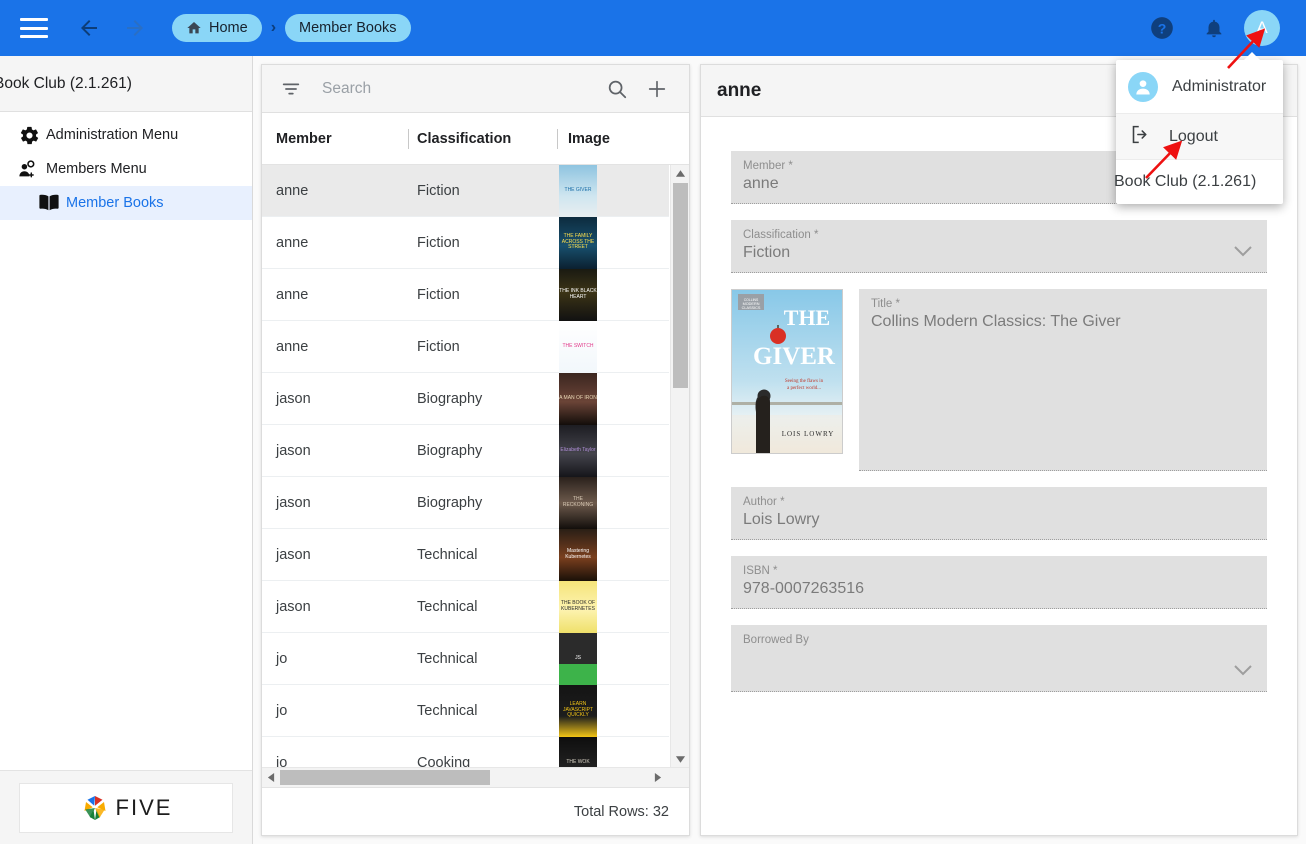 The width and height of the screenshot is (1306, 844). Describe the element at coordinates (804, 381) in the screenshot. I see `svg-text: Seeing the flaws in` at that location.